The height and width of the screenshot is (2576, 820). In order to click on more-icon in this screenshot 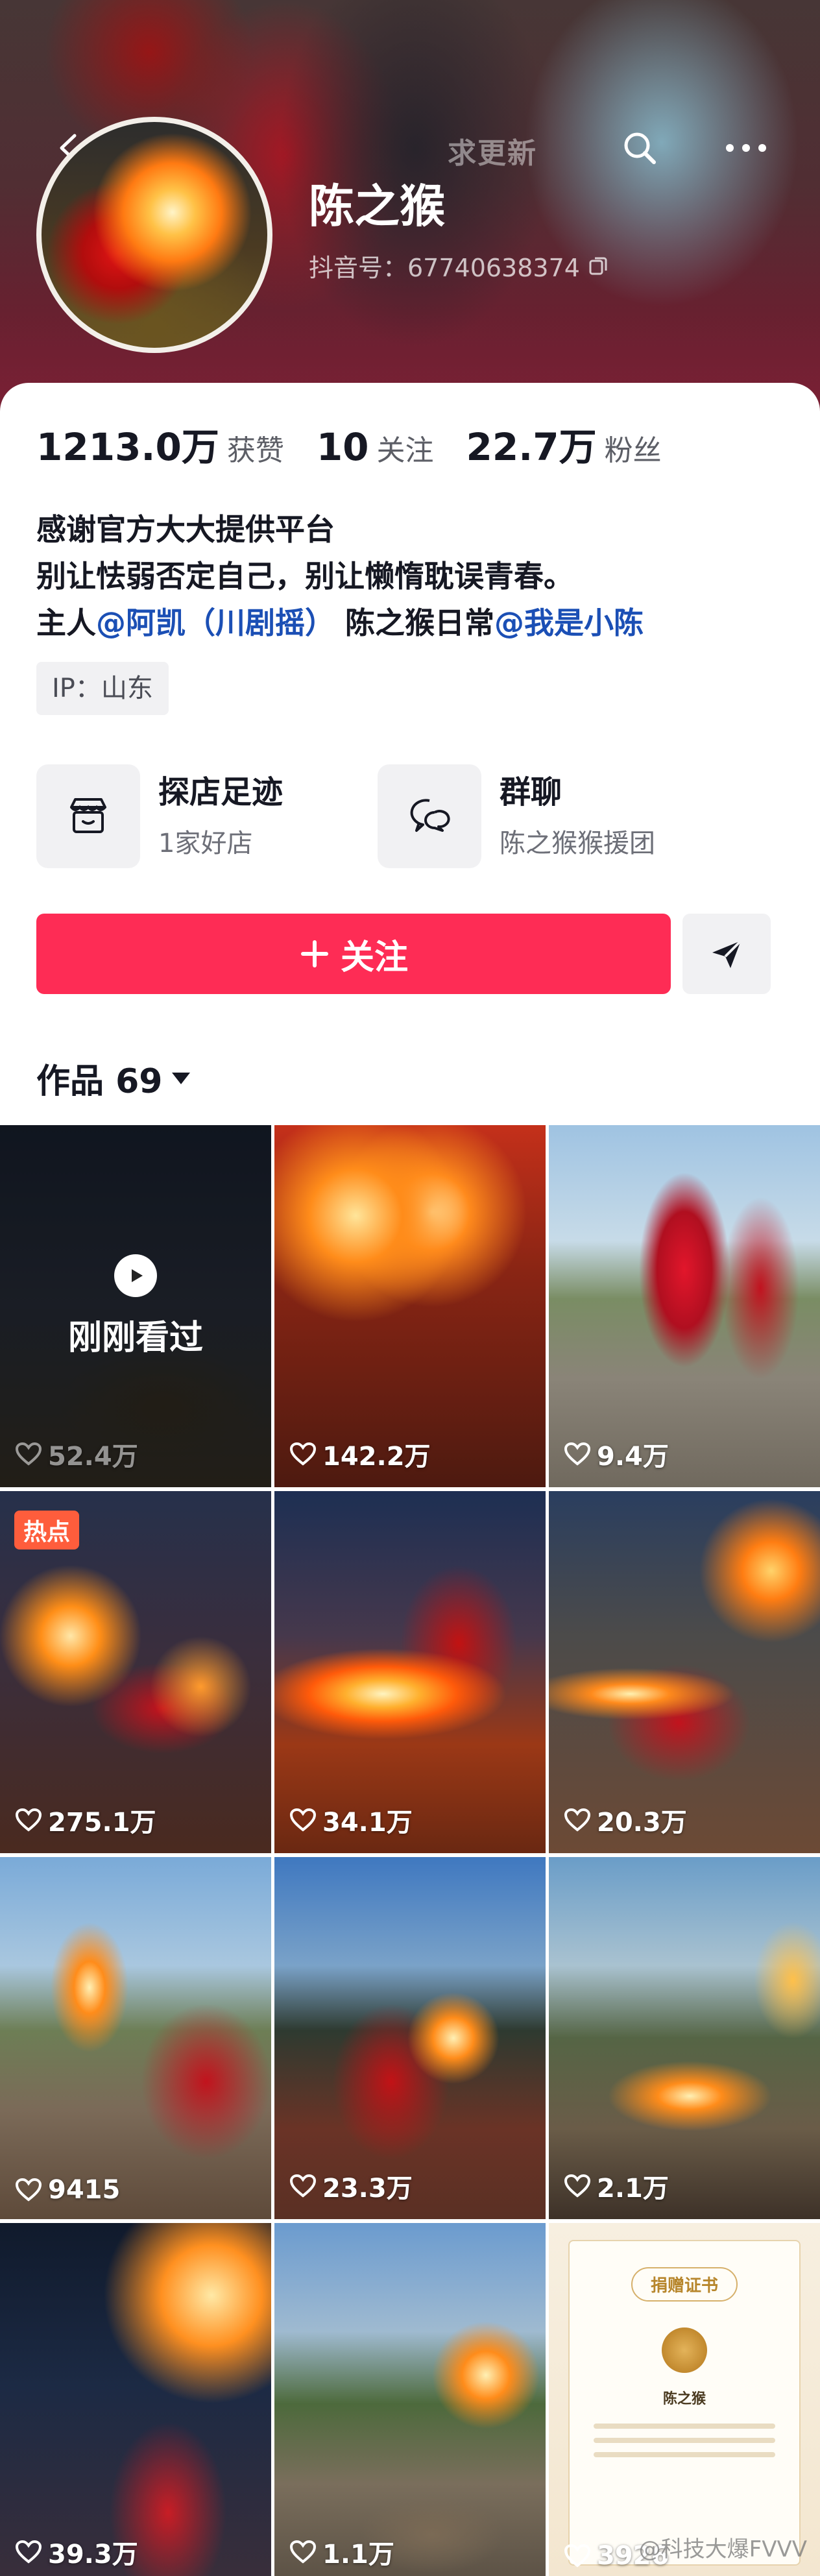, I will do `click(746, 148)`.